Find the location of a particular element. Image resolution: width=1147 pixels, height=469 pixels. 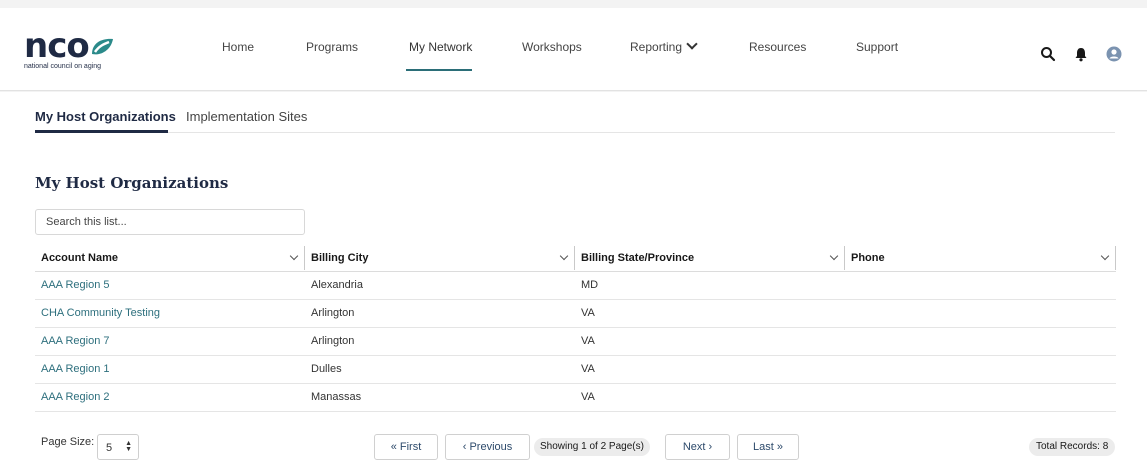

account-name-link: AAA Region 1 is located at coordinates (72, 370).